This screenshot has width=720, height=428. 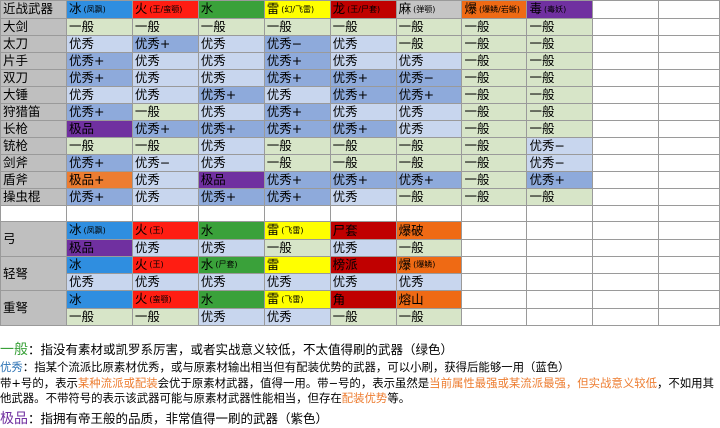 I want to click on grade-cell: 极品, so click(x=99, y=128).